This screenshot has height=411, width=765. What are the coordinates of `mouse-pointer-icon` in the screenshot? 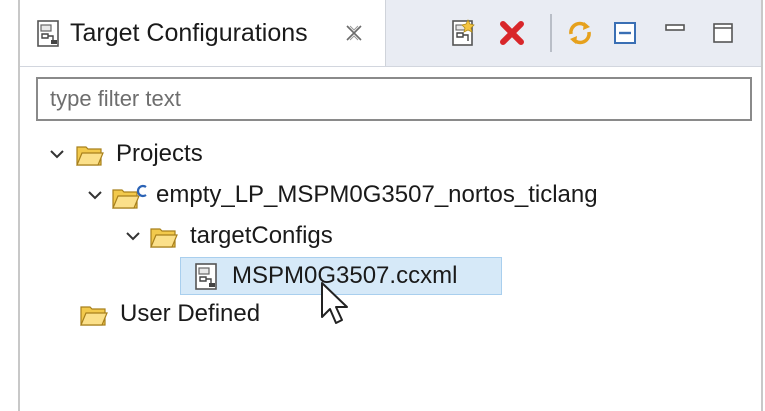 It's located at (340, 306).